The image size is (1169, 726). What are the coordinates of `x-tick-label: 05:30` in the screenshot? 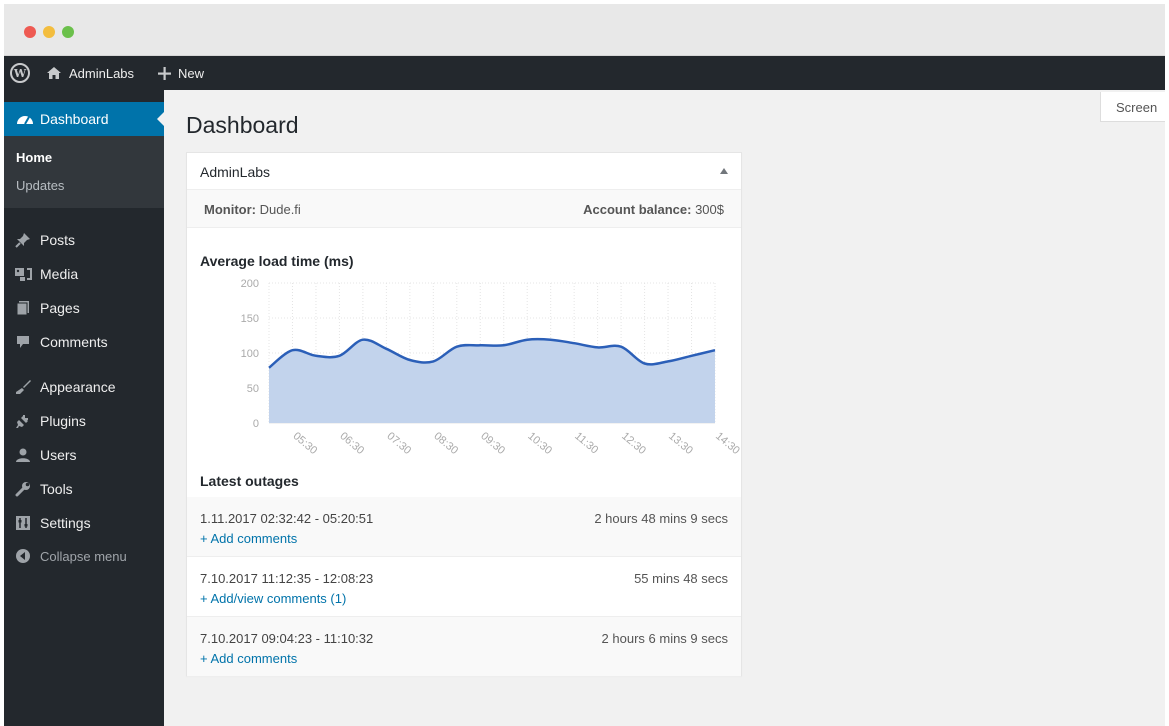 It's located at (305, 443).